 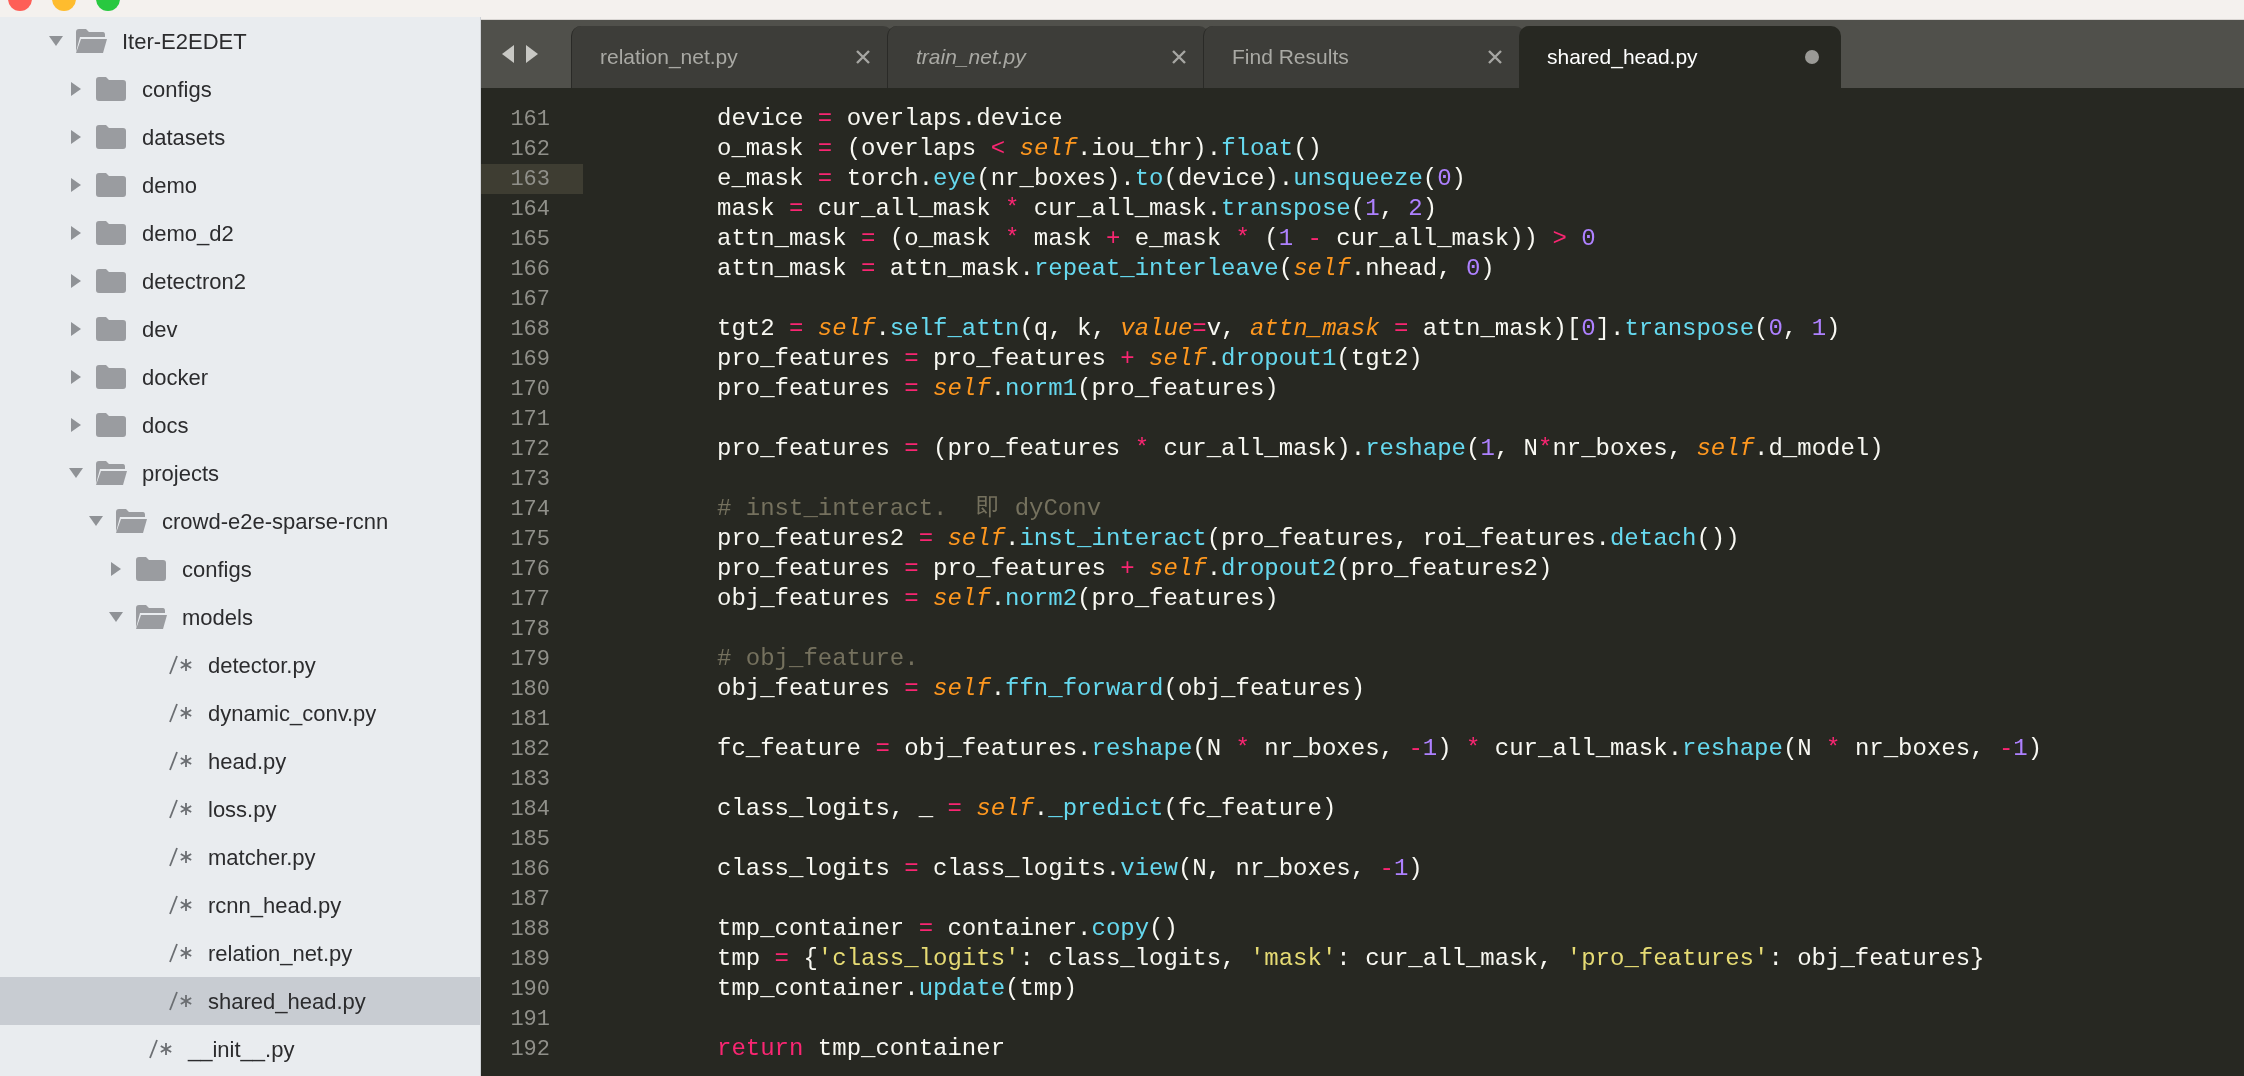 What do you see at coordinates (861, 1049) in the screenshot?
I see `code-line: return tmp_container` at bounding box center [861, 1049].